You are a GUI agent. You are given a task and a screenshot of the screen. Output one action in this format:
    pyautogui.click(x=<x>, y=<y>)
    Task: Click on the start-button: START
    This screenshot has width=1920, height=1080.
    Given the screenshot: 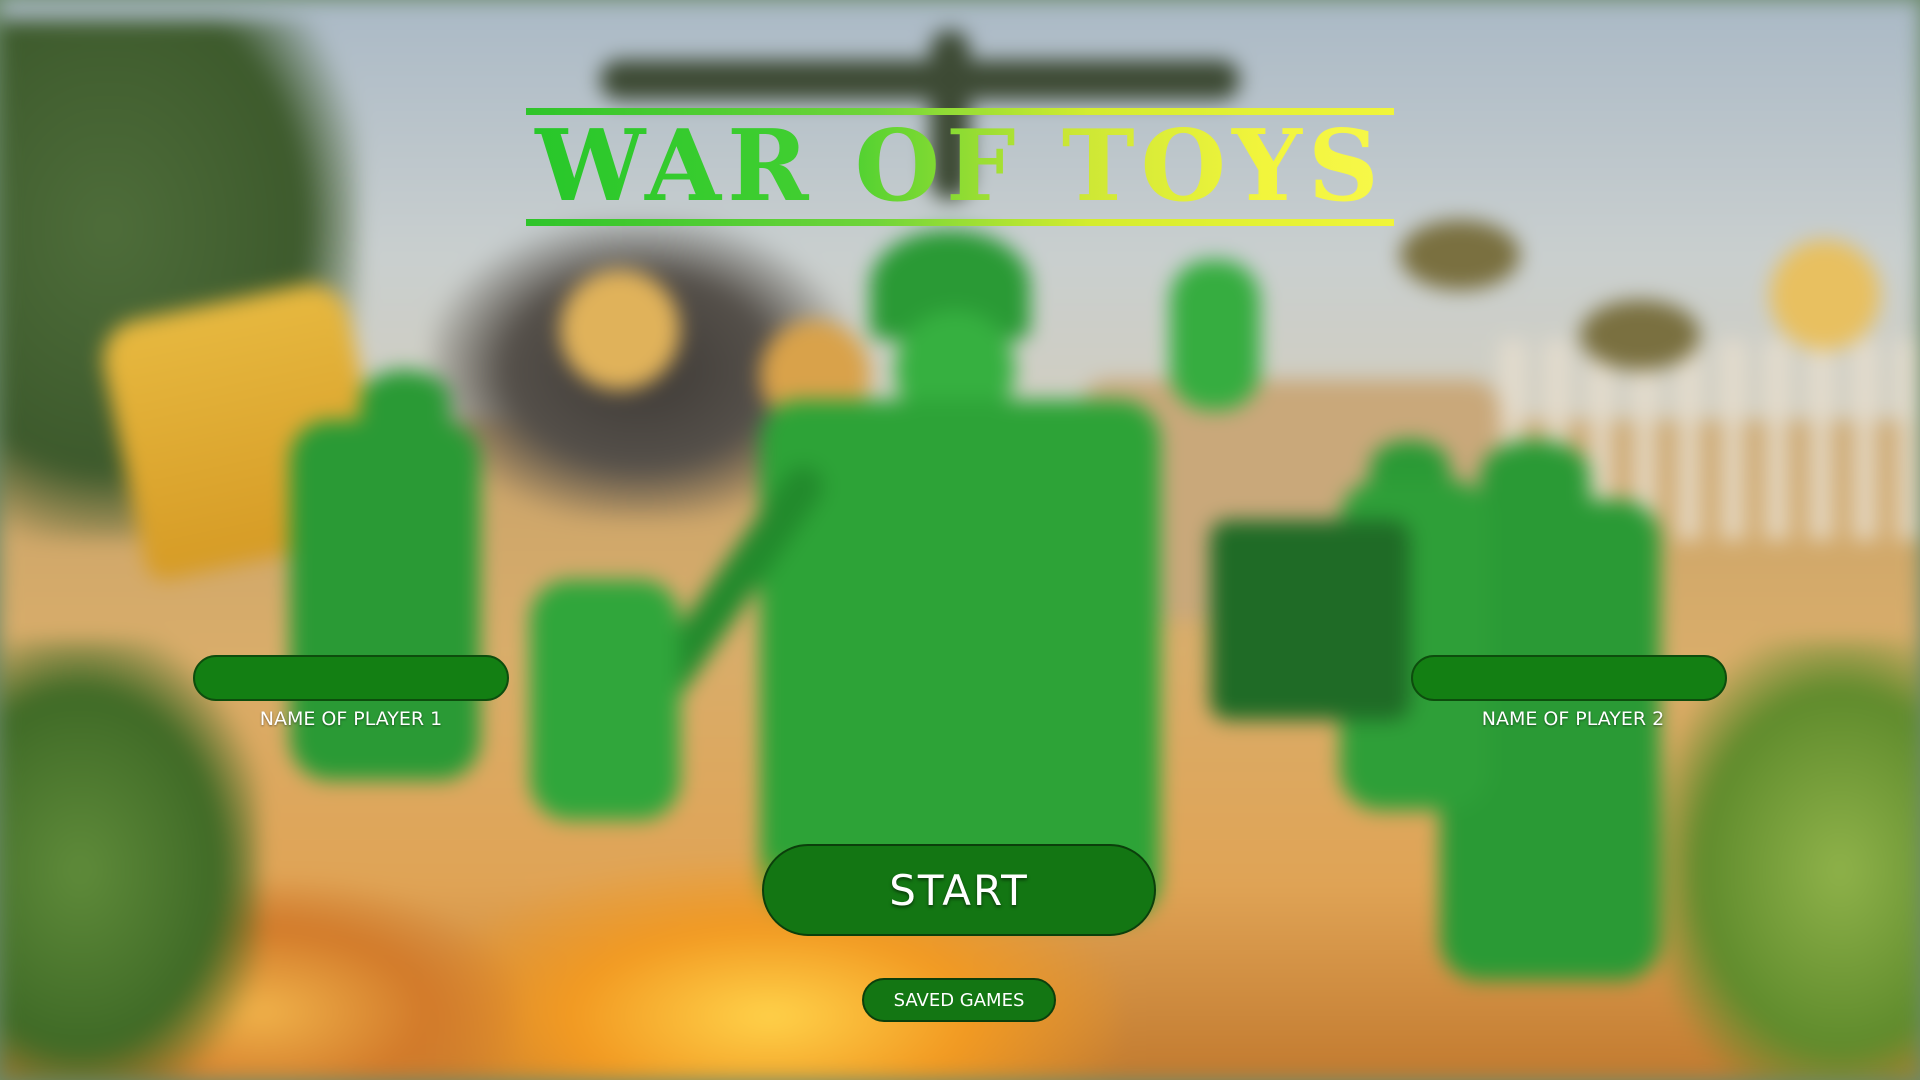 What is the action you would take?
    pyautogui.click(x=959, y=890)
    